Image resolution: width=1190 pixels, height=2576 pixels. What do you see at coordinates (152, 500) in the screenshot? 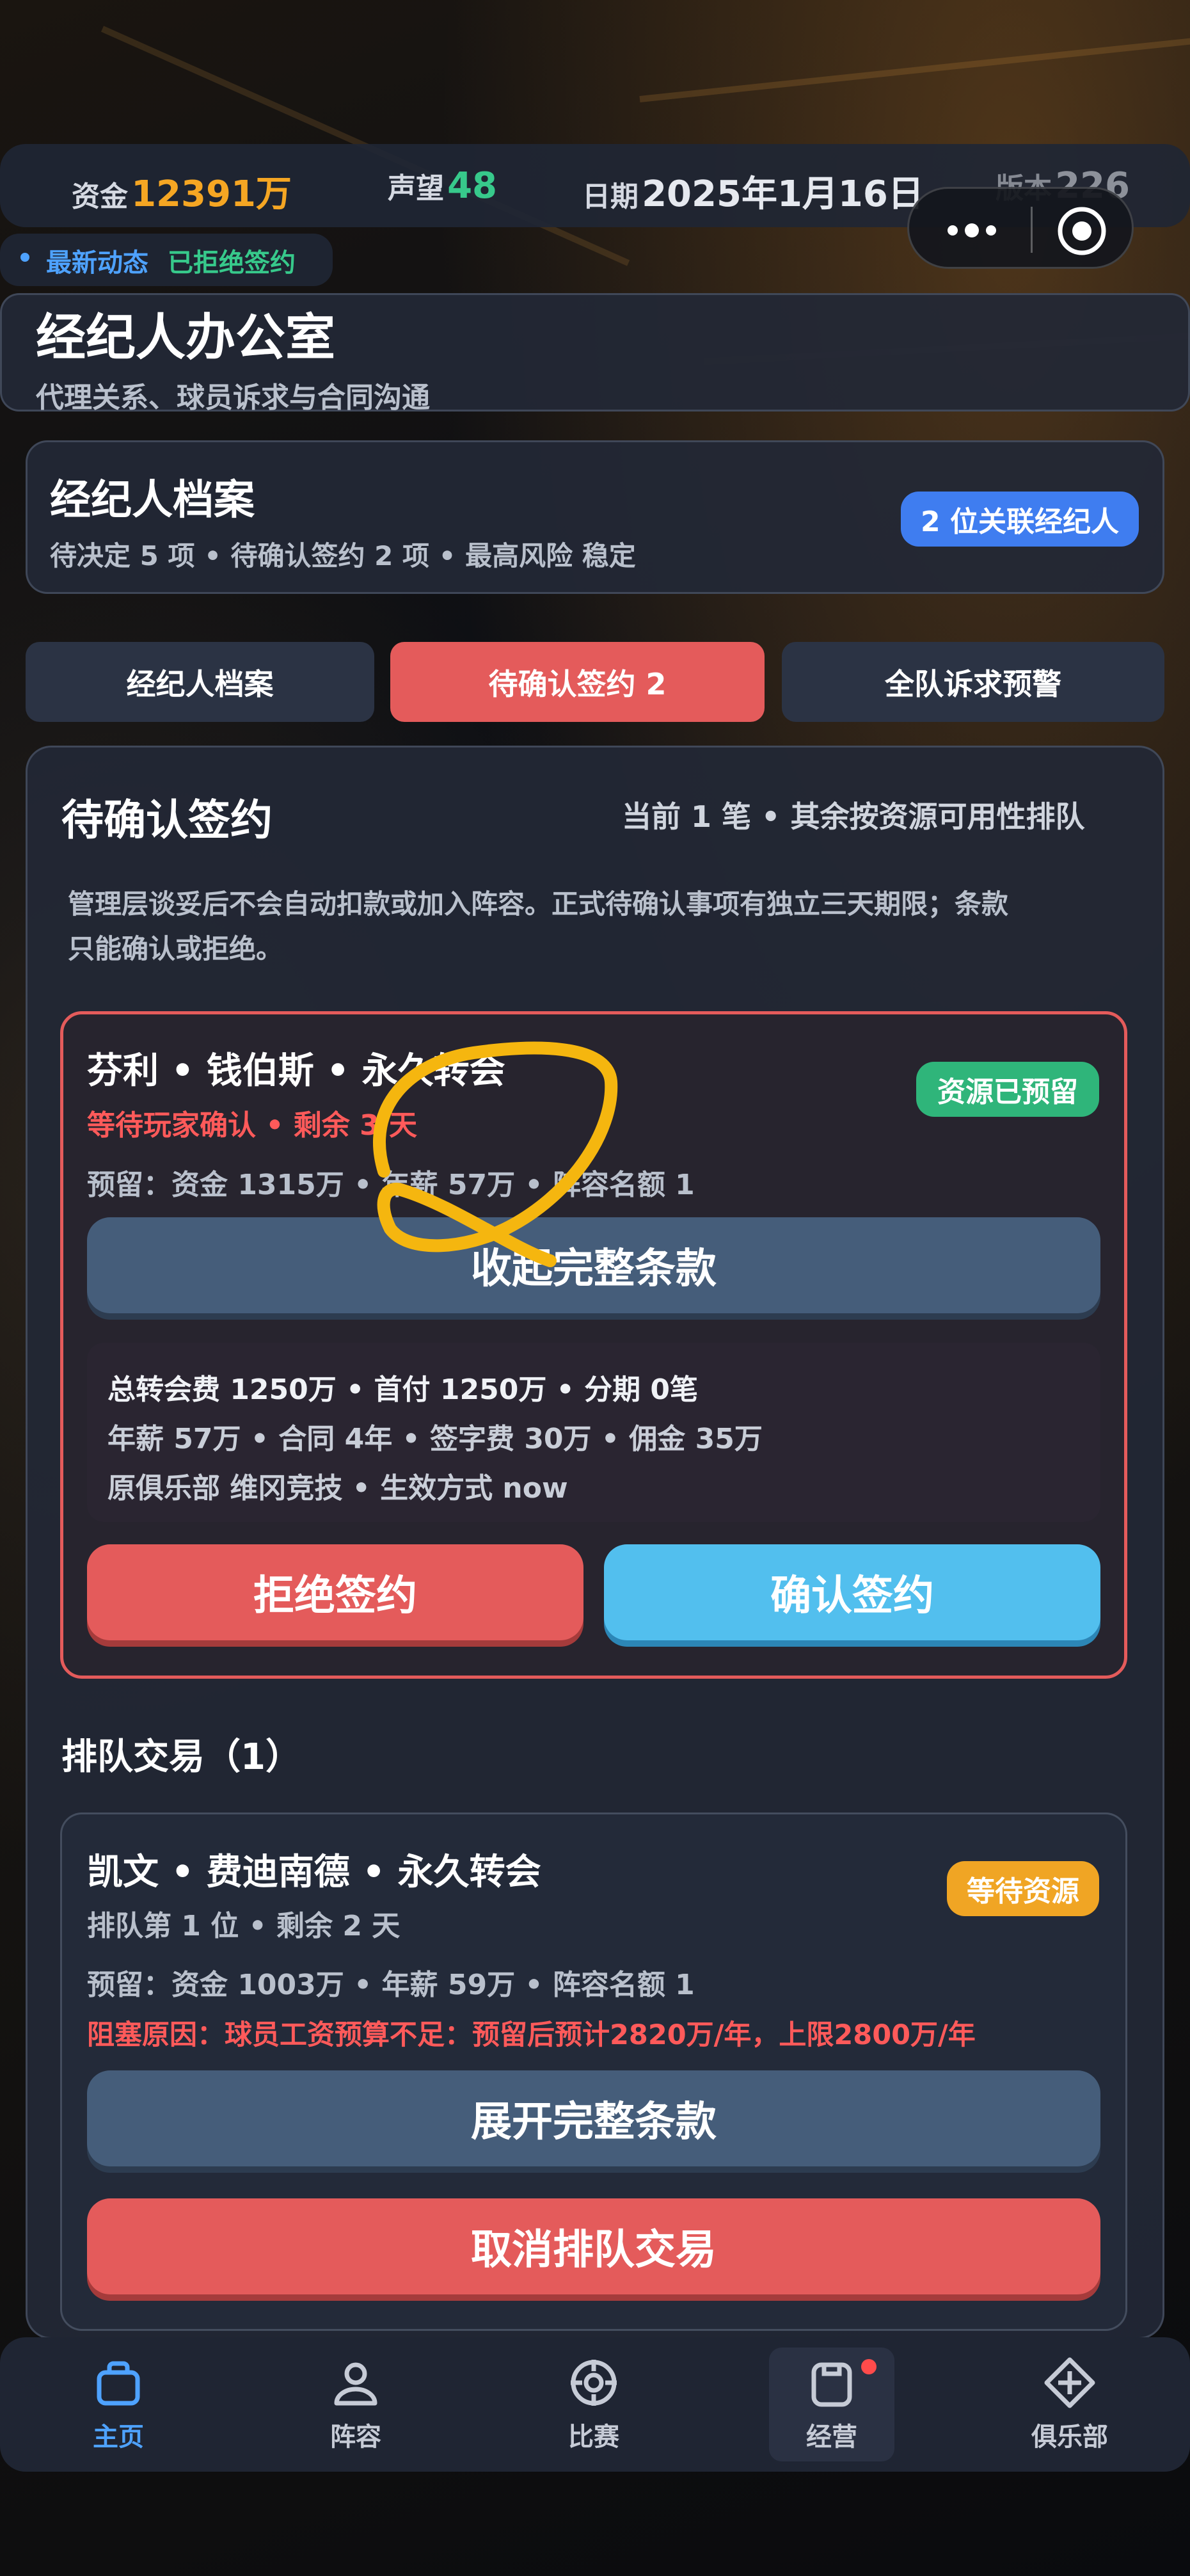
I see `profile-title: 经纪人档案` at bounding box center [152, 500].